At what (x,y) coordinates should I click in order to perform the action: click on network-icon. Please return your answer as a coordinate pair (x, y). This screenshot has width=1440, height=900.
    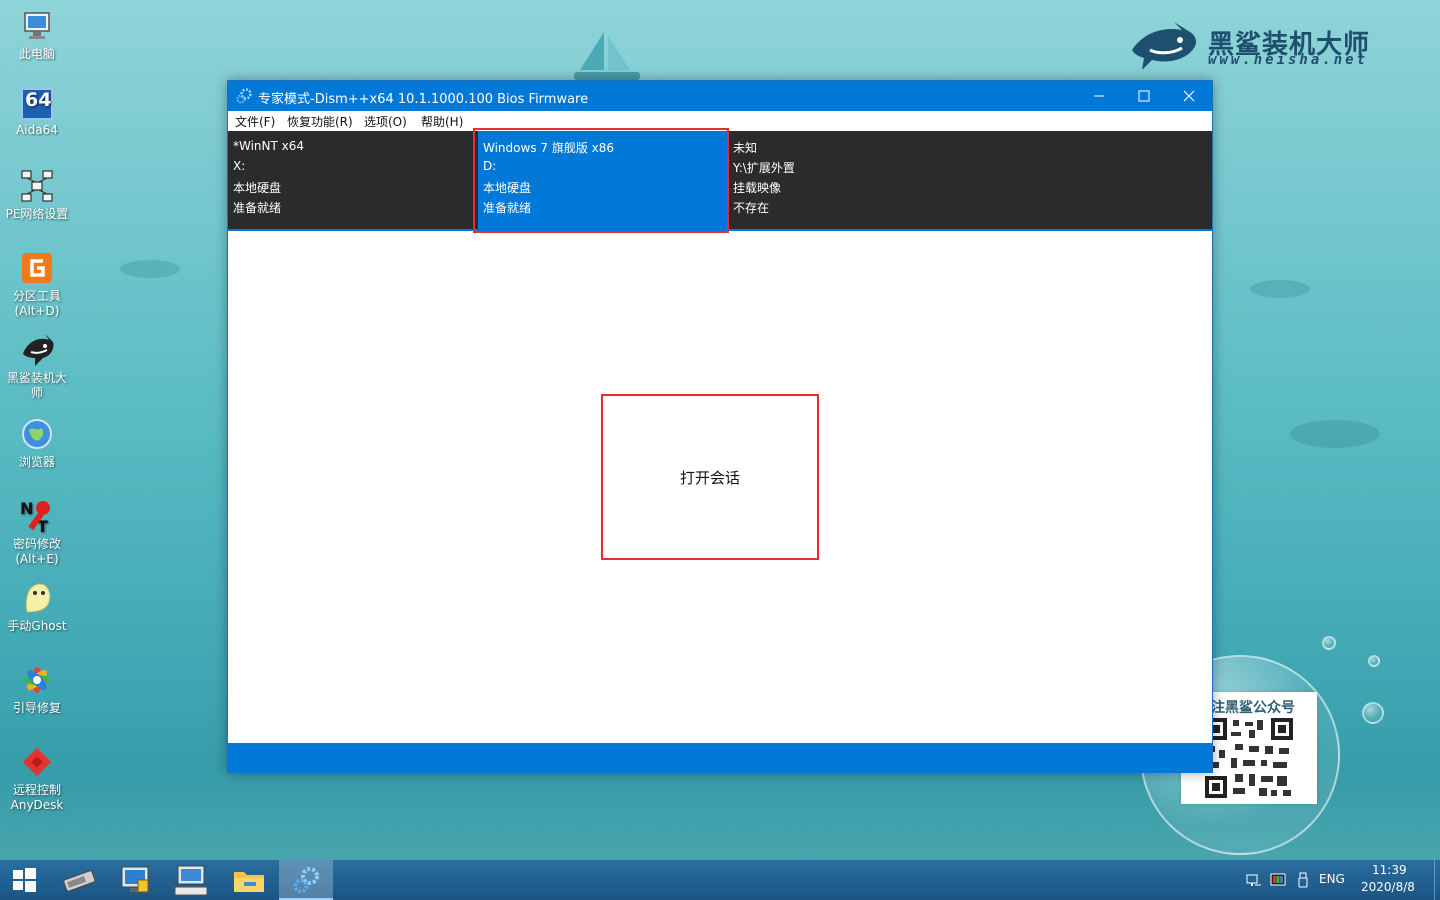
    Looking at the image, I should click on (37, 186).